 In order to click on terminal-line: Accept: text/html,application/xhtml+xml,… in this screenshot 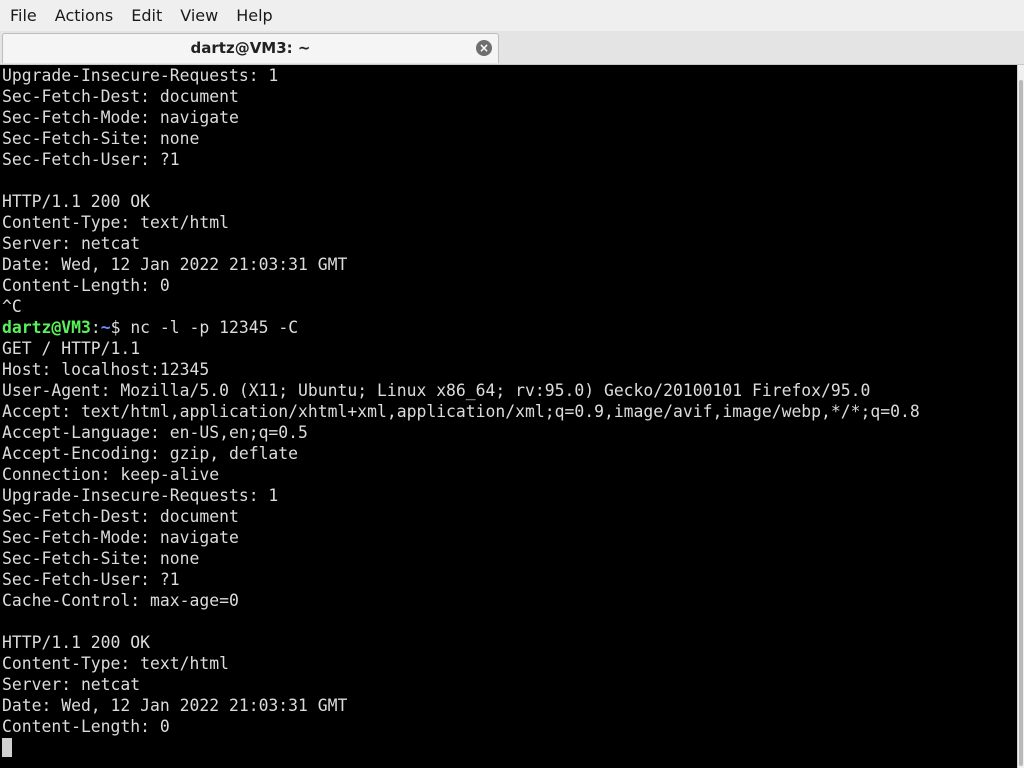, I will do `click(461, 411)`.